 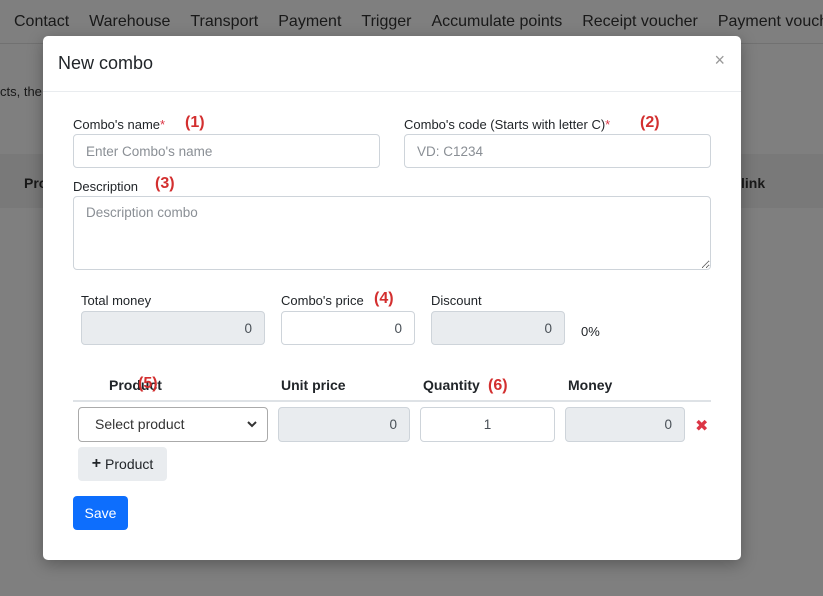 I want to click on discount-label: Discount, so click(x=456, y=300).